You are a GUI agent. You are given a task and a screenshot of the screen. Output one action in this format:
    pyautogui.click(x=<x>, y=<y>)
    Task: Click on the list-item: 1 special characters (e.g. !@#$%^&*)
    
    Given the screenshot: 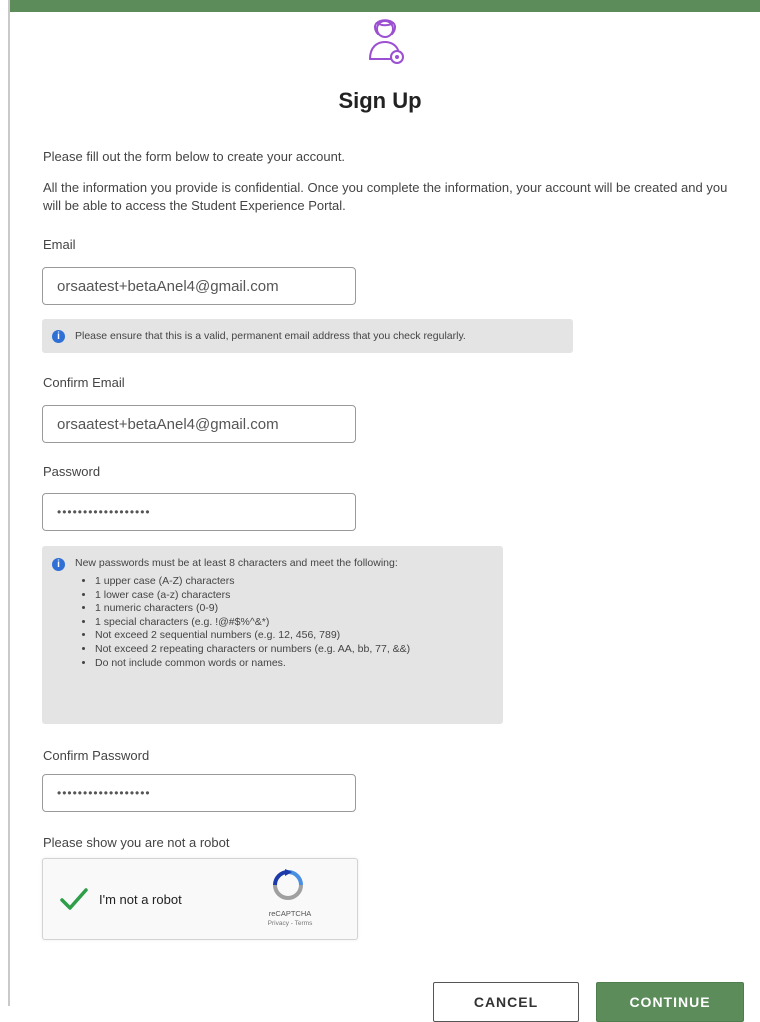 What is the action you would take?
    pyautogui.click(x=295, y=623)
    